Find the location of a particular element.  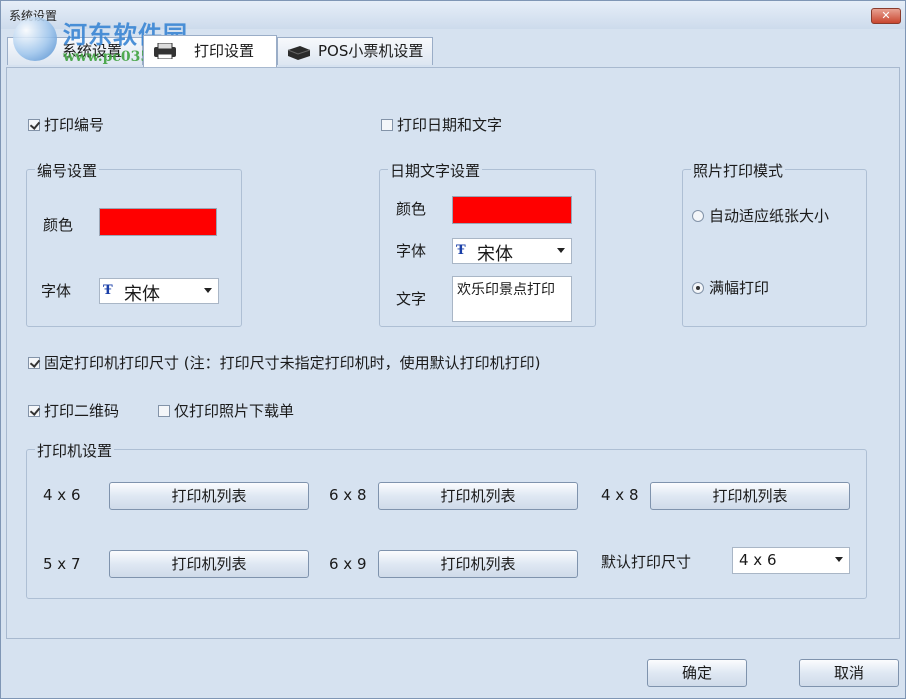

fixed-print-size-checkbox: 固定打印机打印尺寸 (注：打印尺寸未指定打印机时，使用默认打印机打印) is located at coordinates (284, 362).